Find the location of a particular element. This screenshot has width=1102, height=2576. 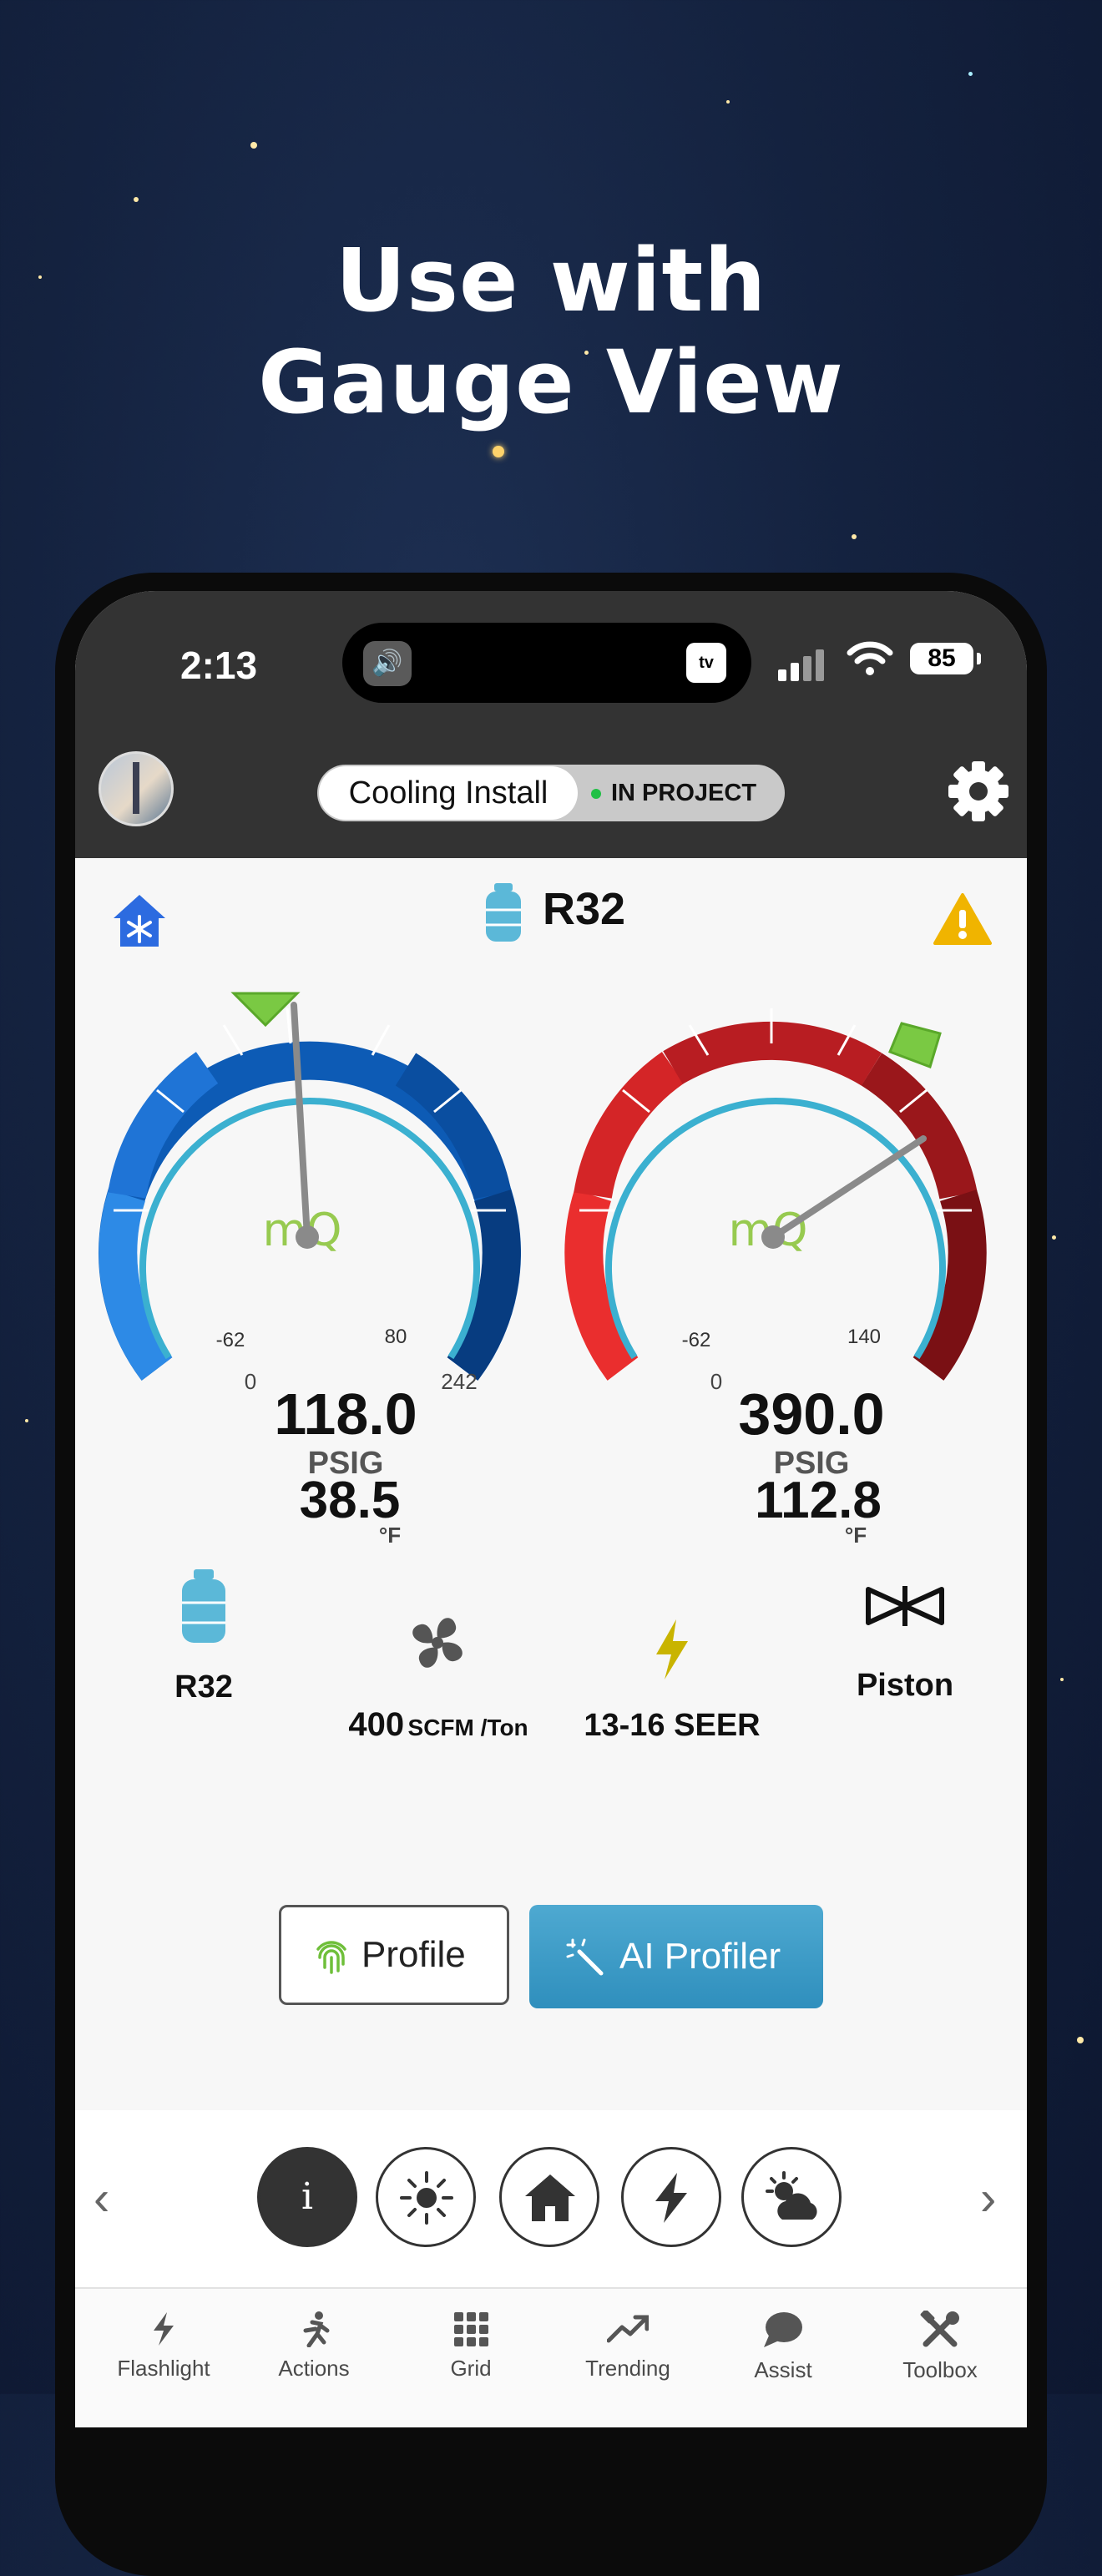

tab-actions: Actions is located at coordinates (314, 2346).